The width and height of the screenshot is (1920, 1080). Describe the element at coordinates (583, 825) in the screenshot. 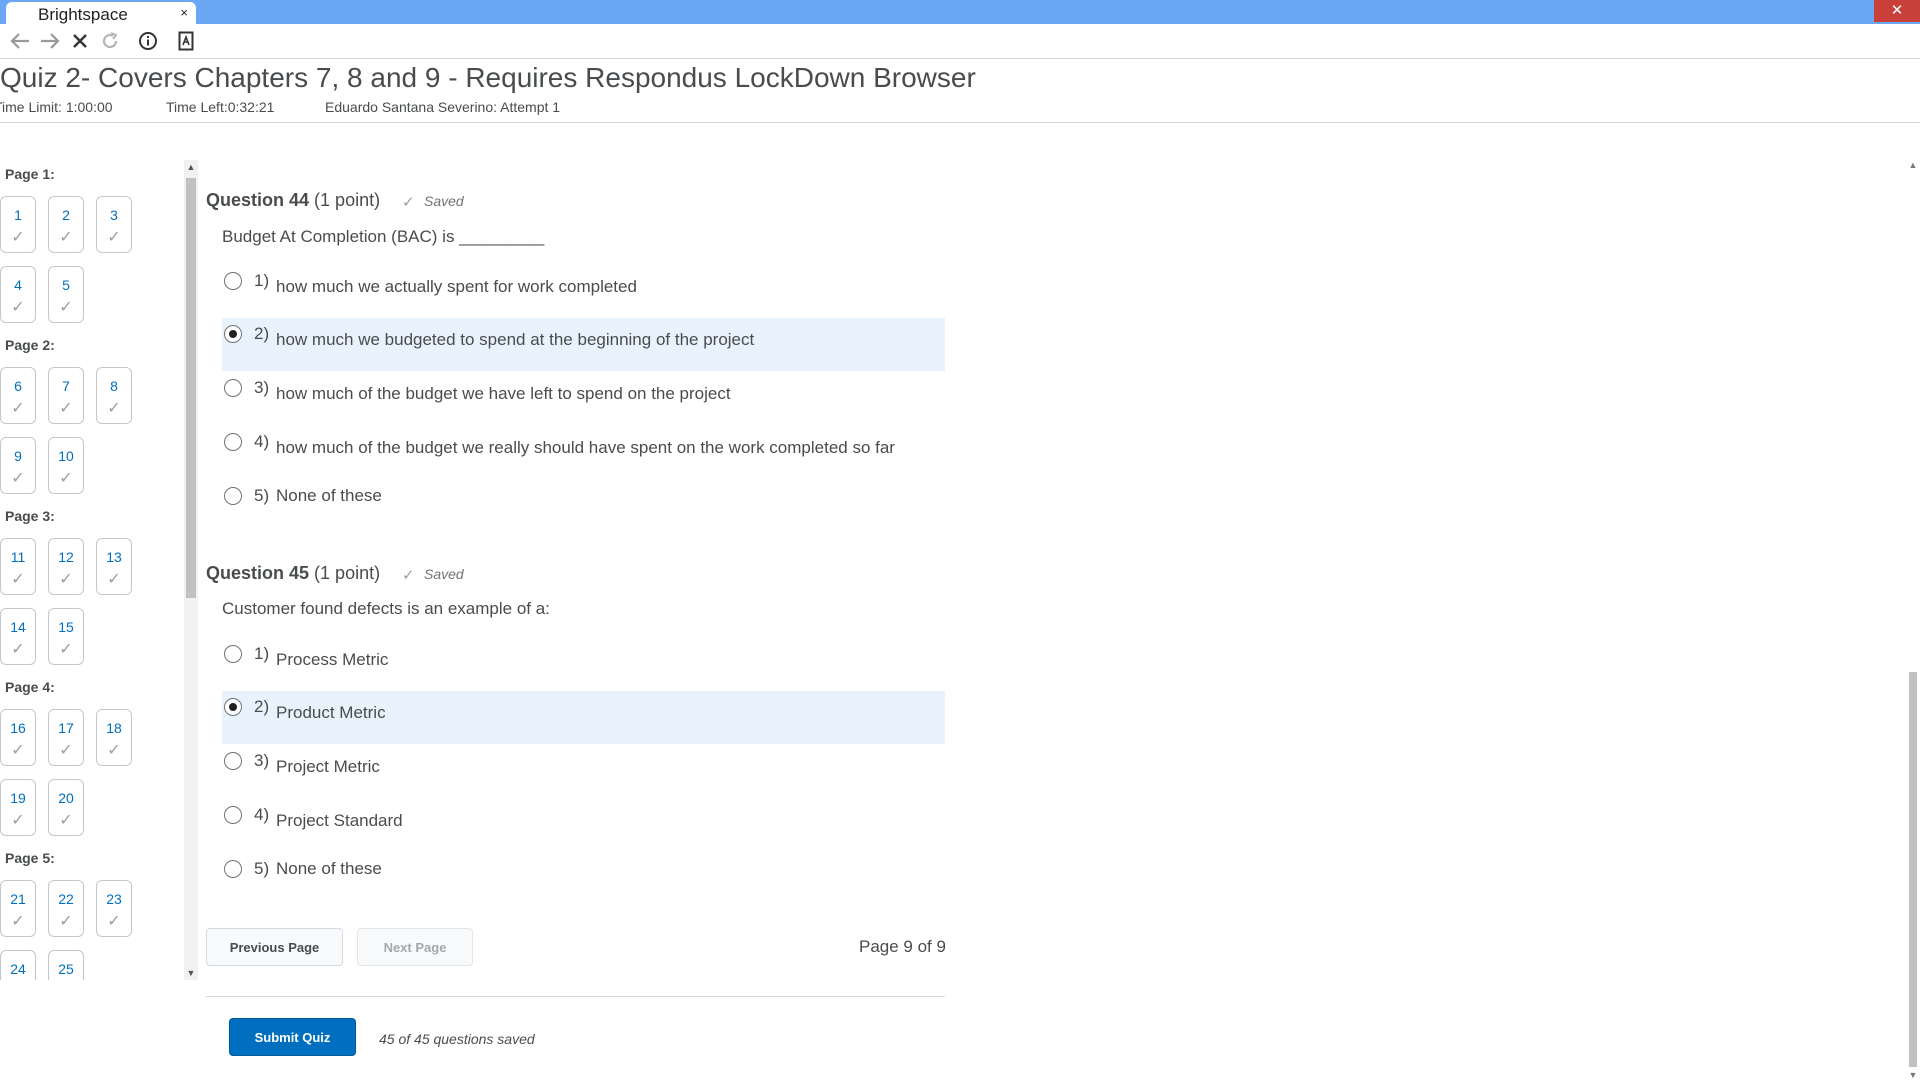

I see `answer-option: 4) Project Standard` at that location.